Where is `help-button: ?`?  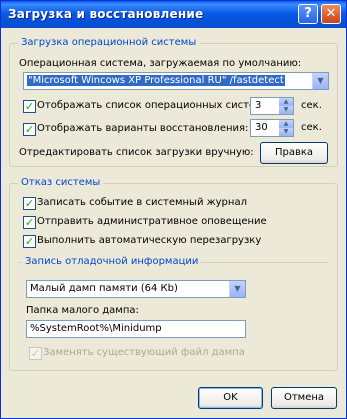 help-button: ? is located at coordinates (308, 14).